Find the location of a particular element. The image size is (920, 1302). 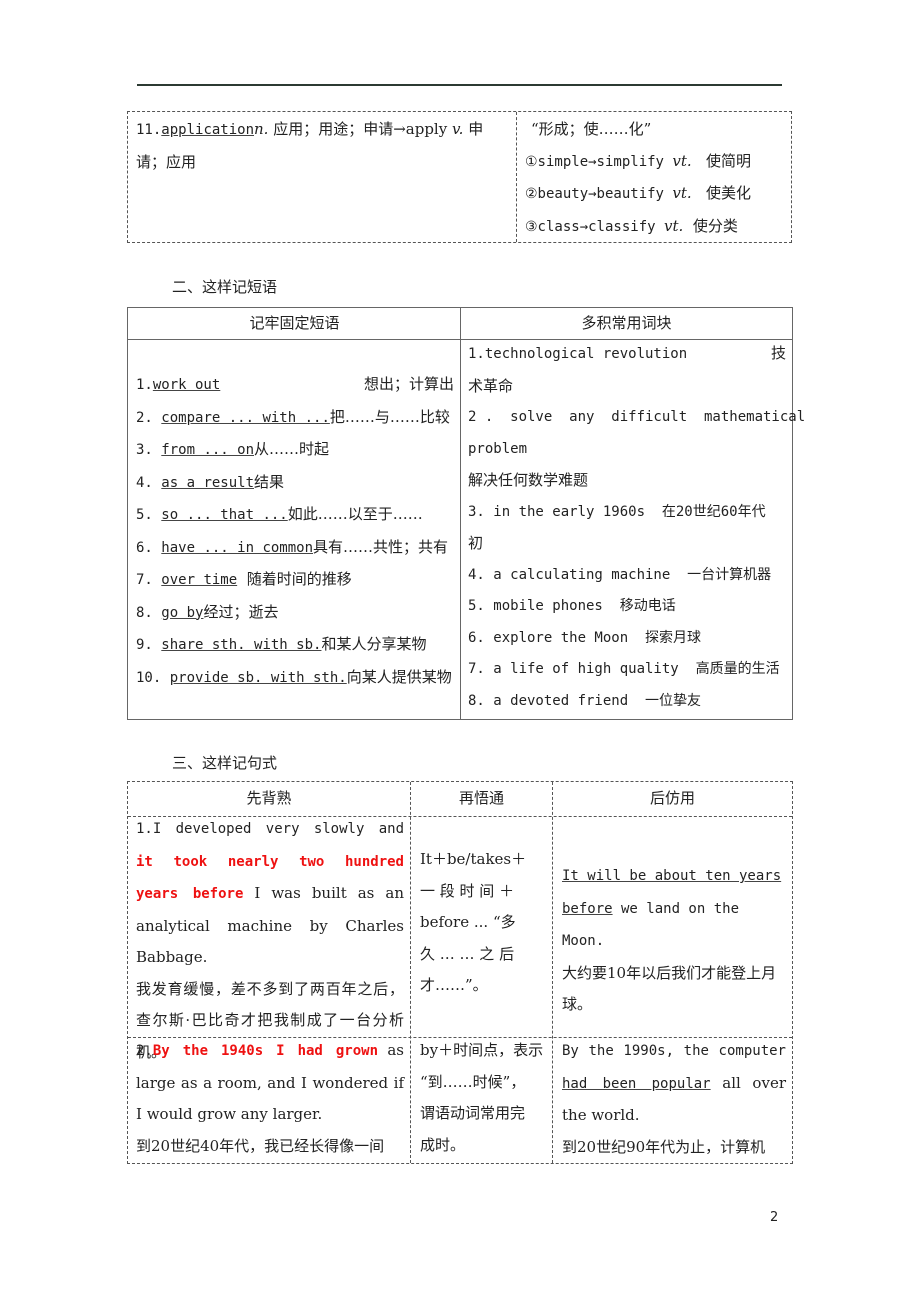

phrase-number: 5. is located at coordinates (149, 515).